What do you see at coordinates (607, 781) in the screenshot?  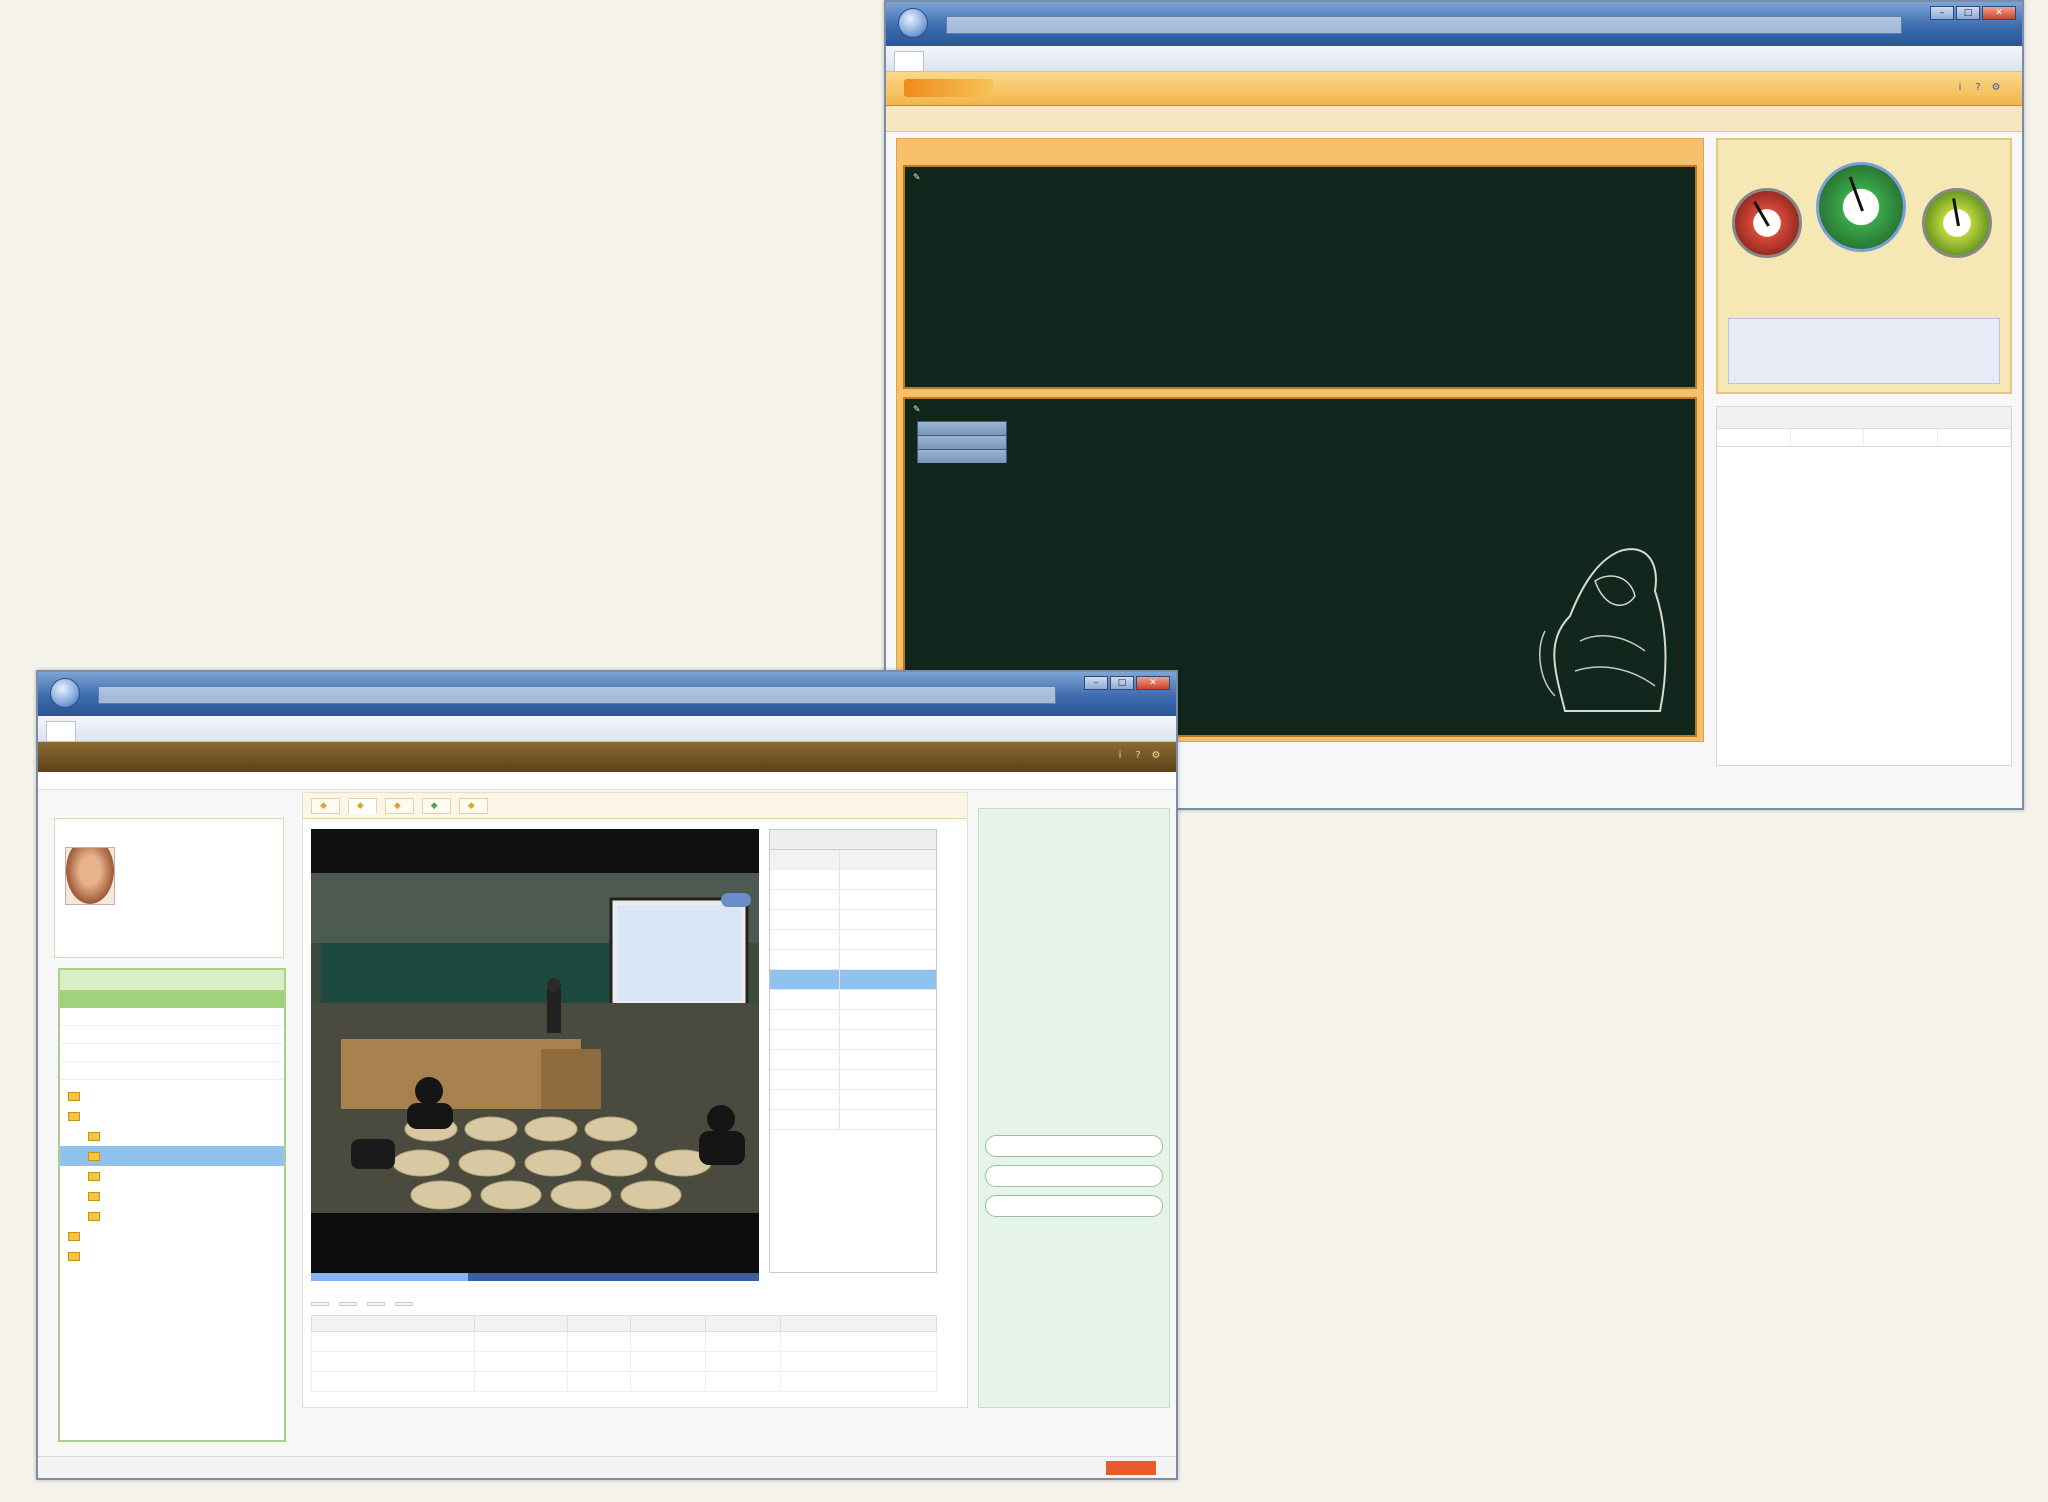 I see `app-nav` at bounding box center [607, 781].